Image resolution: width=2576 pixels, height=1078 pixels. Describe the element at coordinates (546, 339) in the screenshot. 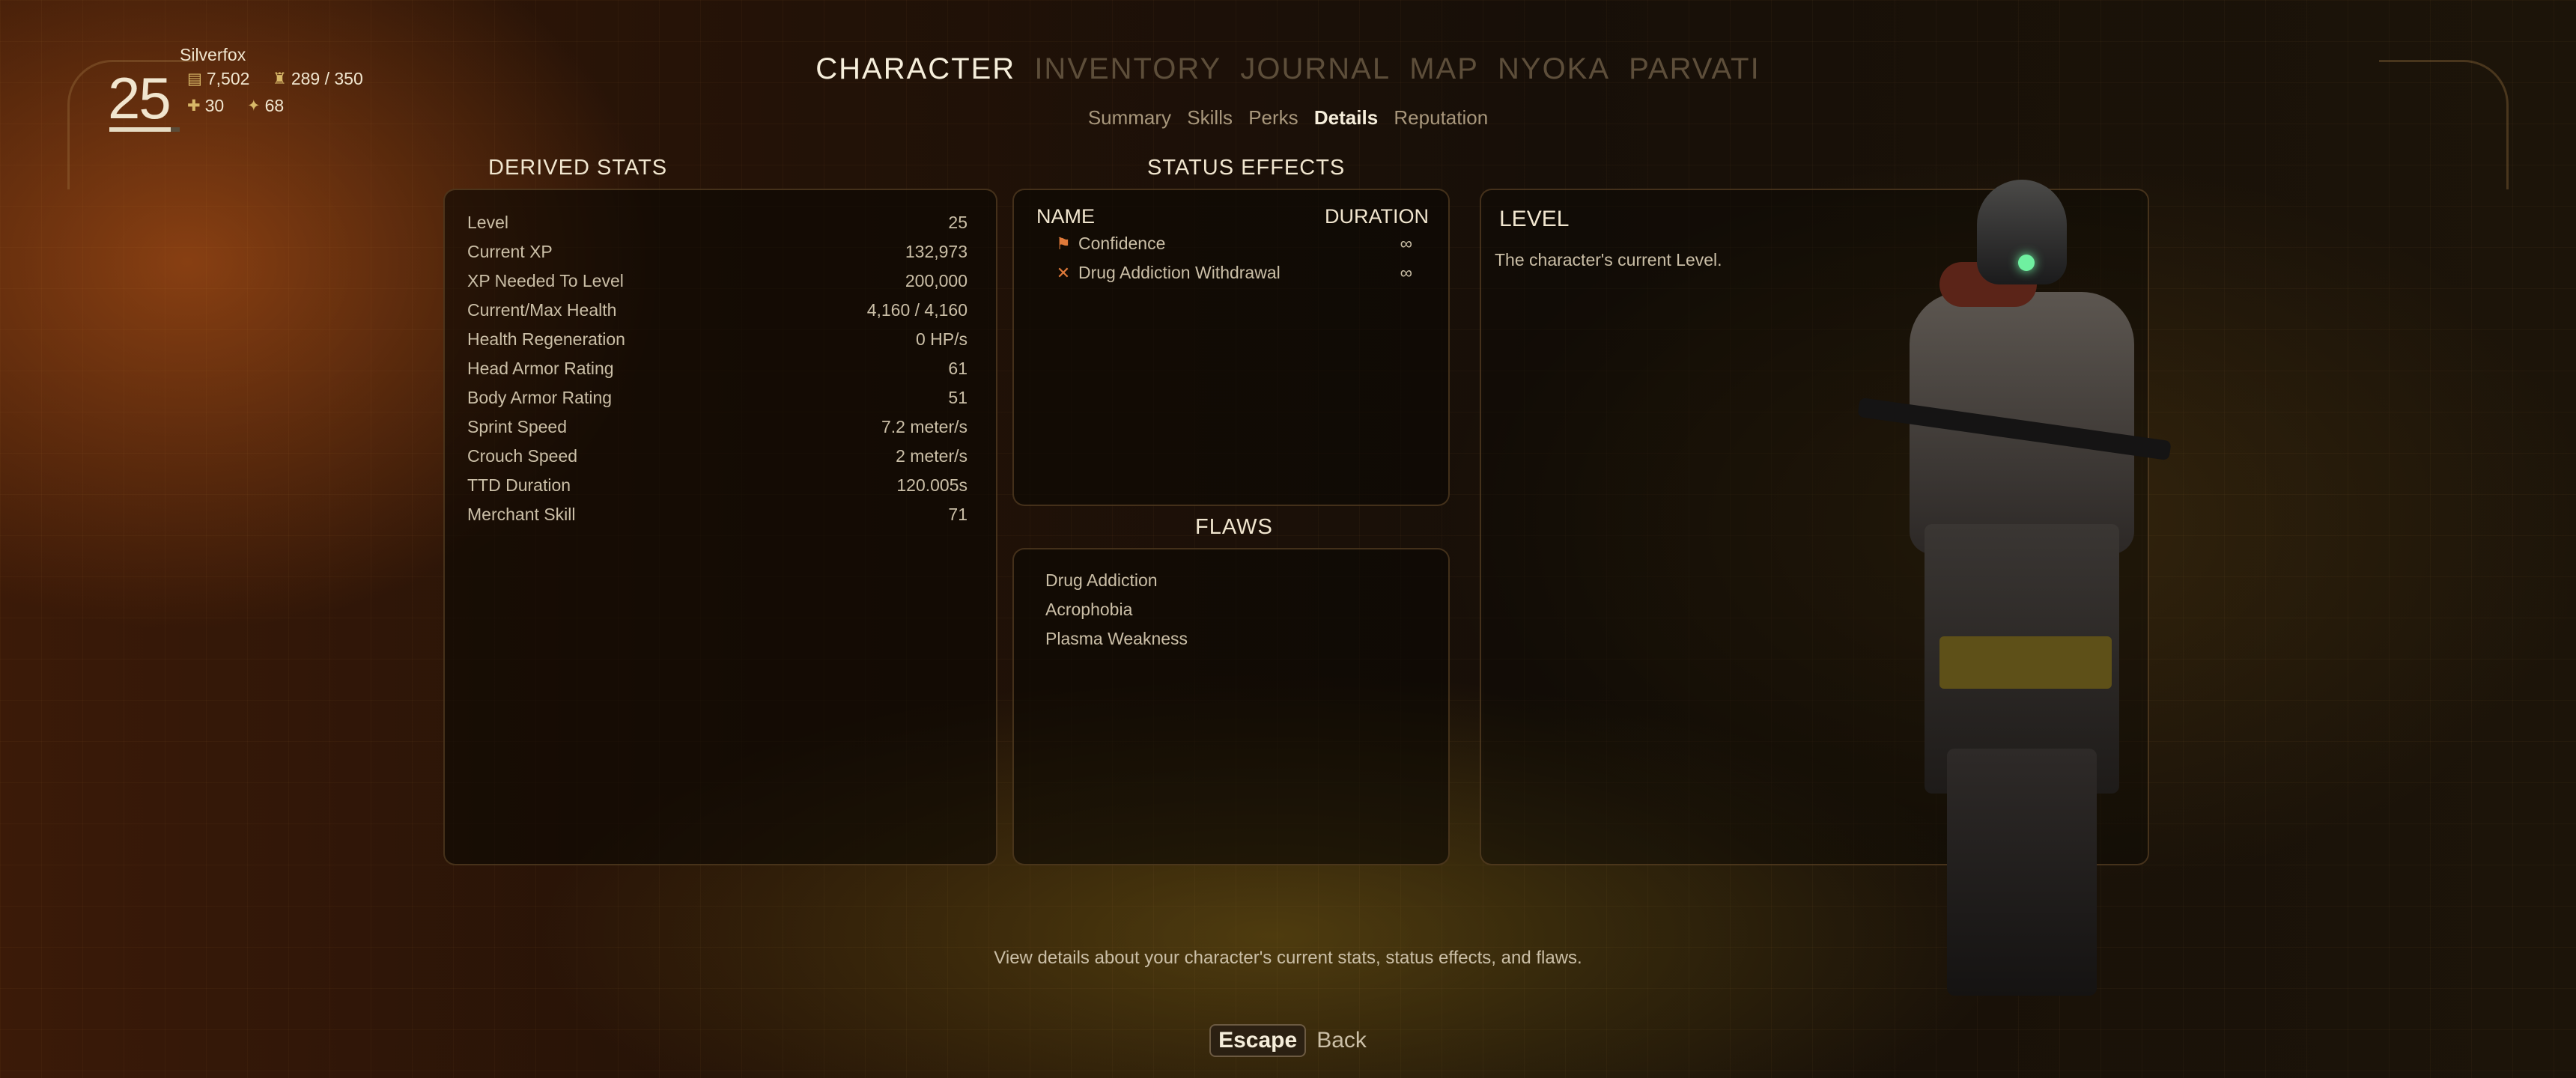

I see `stat-label: Health Regeneration` at that location.